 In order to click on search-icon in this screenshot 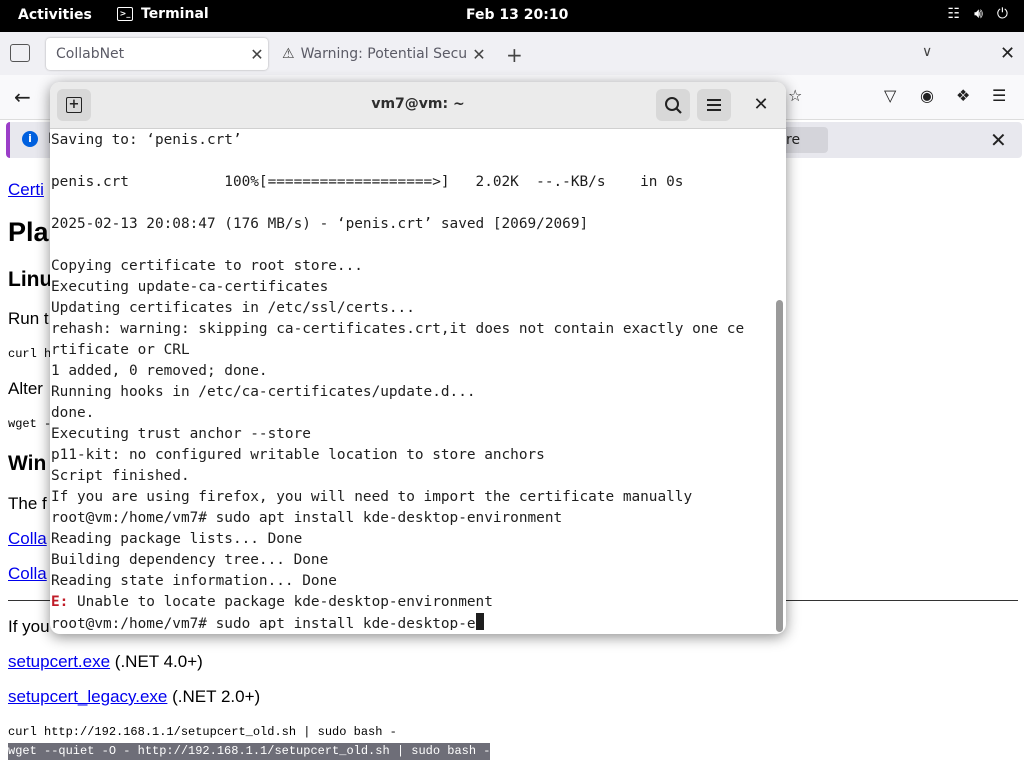, I will do `click(673, 105)`.